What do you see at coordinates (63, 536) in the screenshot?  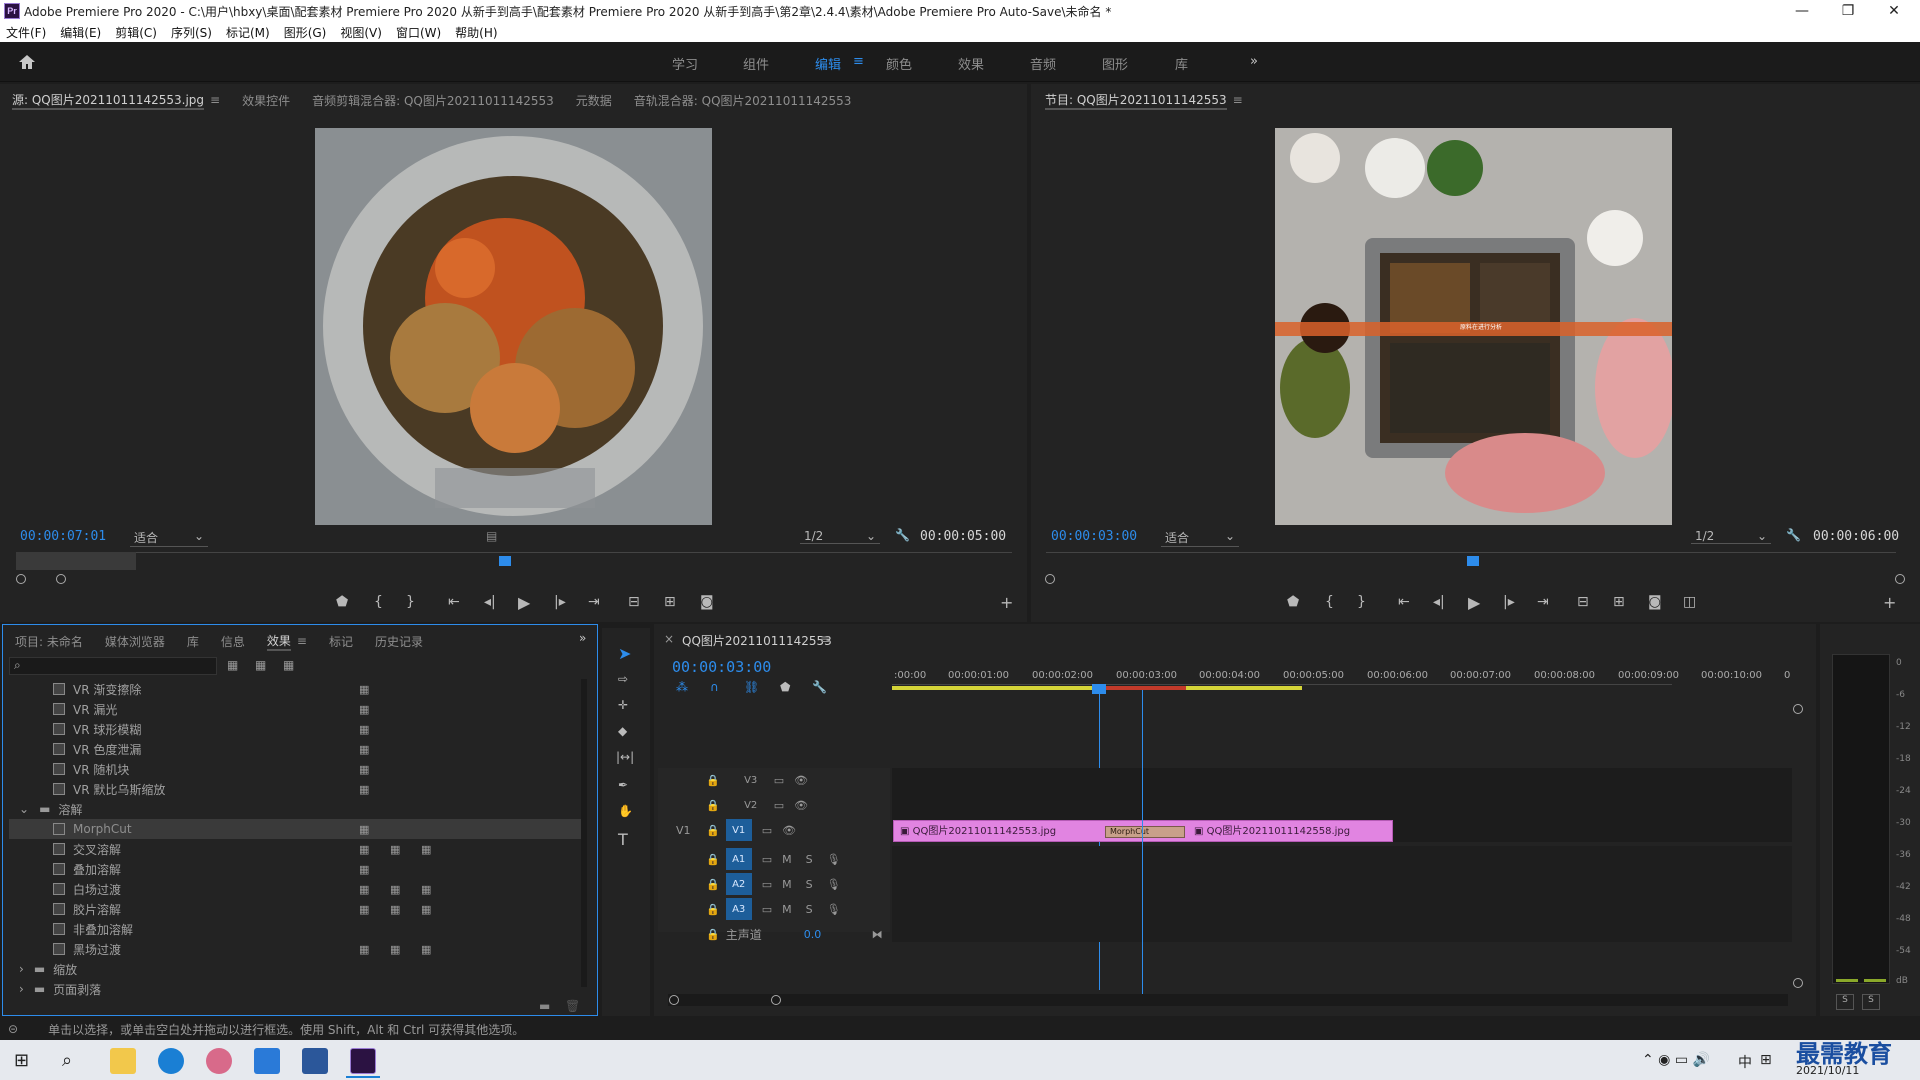 I see `source-playhead-timecode: 00:00:07:01` at bounding box center [63, 536].